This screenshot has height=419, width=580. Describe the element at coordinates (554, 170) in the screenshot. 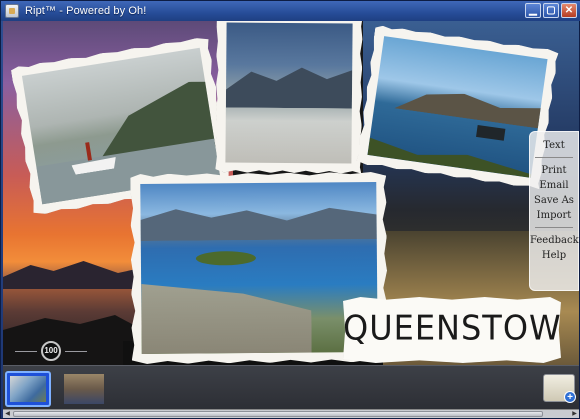

I see `menu-item-print: Print` at that location.